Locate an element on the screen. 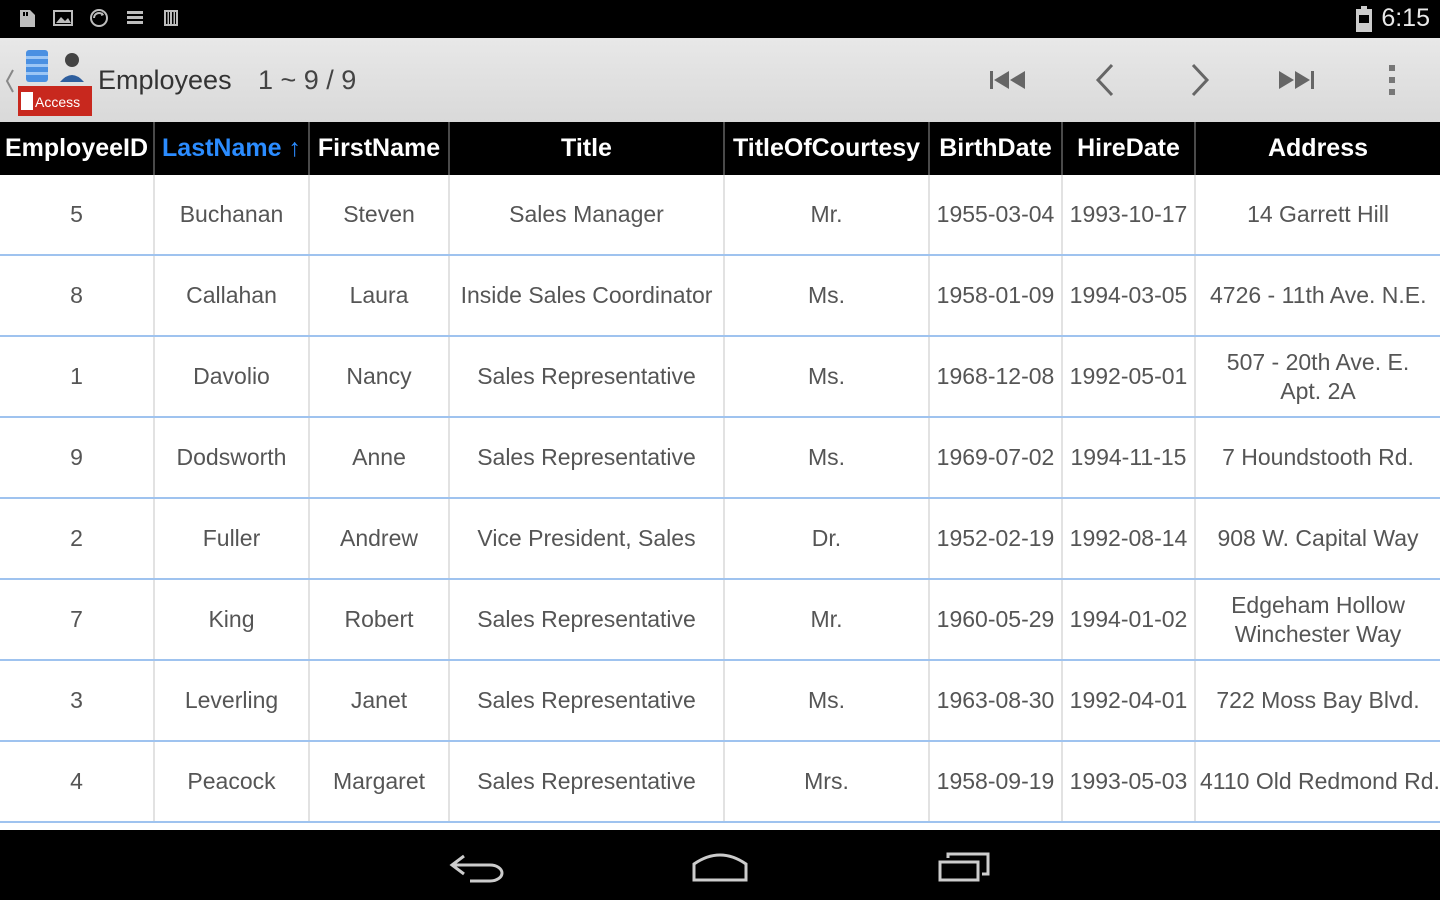 This screenshot has width=1440, height=900. column-header-address: Address is located at coordinates (1318, 148).